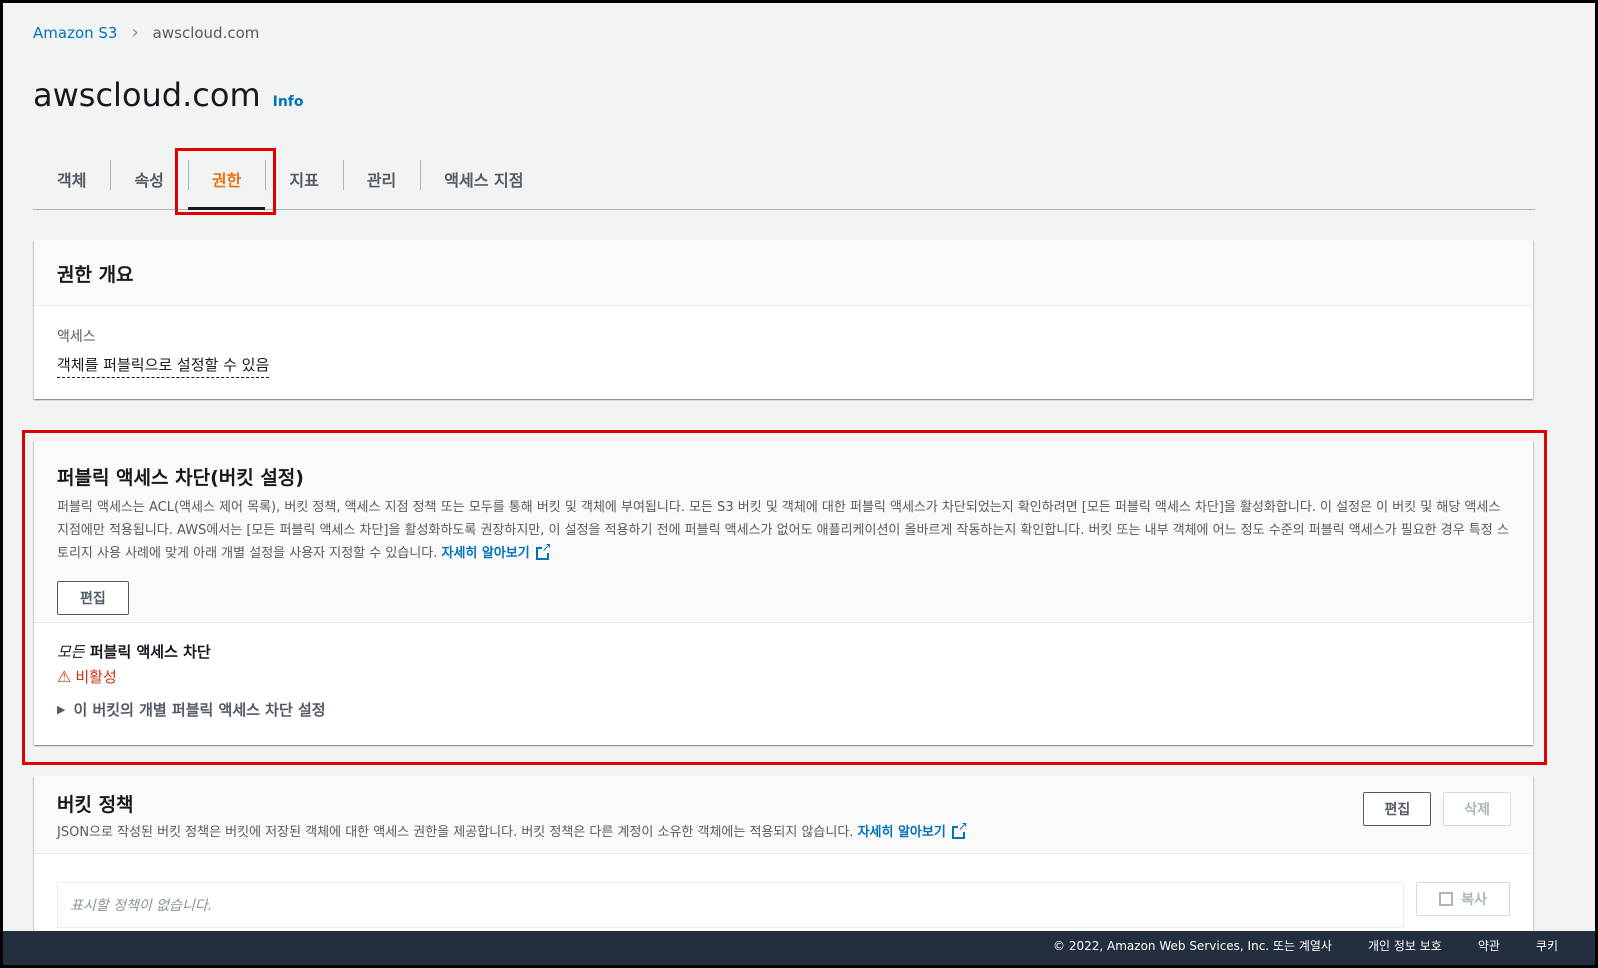 The height and width of the screenshot is (968, 1598). I want to click on terms-link: 약관, so click(1489, 945).